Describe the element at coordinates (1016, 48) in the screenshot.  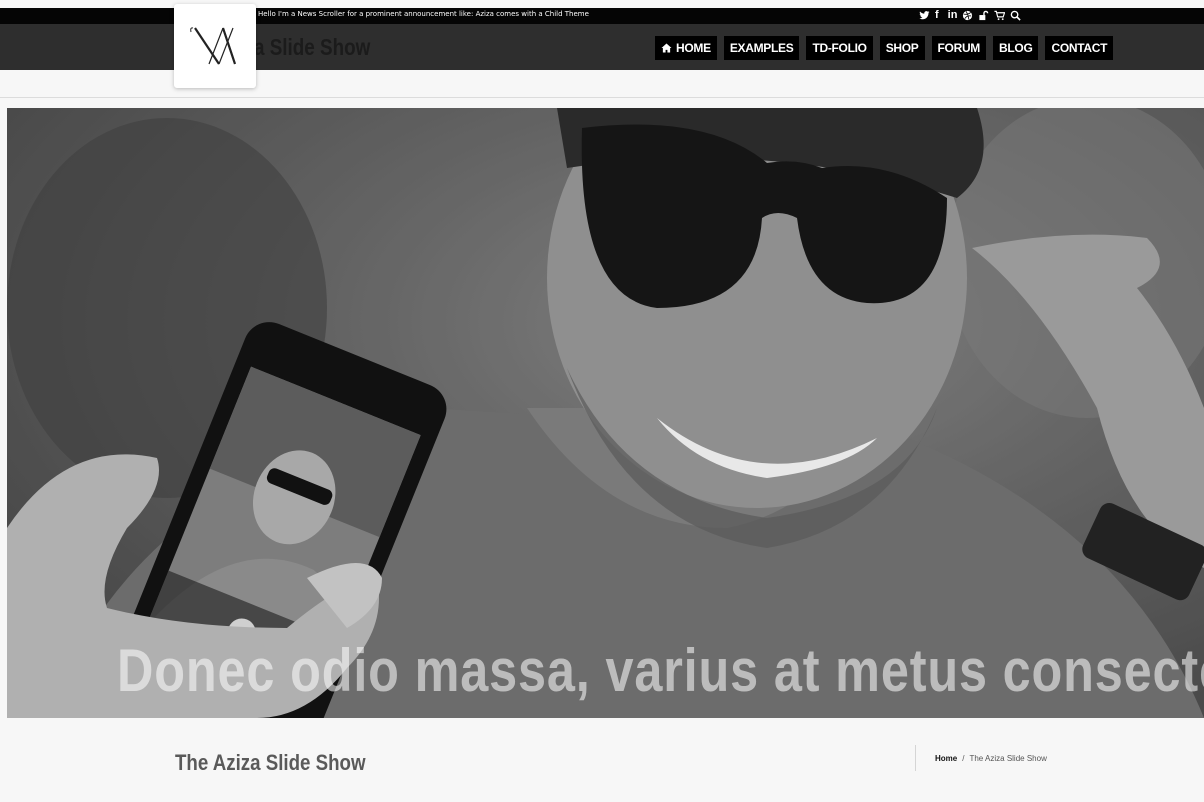
I see `nav-blog: BLOG` at that location.